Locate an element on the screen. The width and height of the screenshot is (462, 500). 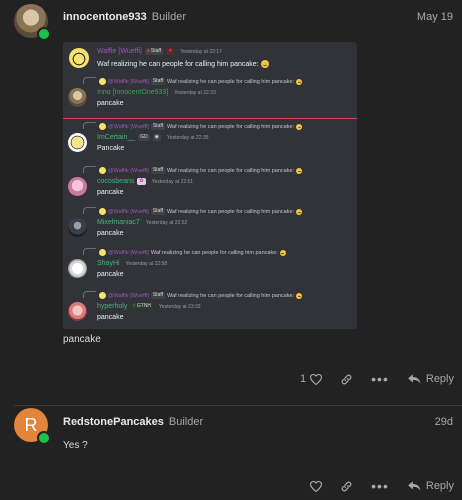
post-body: Yes ? is located at coordinates (75, 445).